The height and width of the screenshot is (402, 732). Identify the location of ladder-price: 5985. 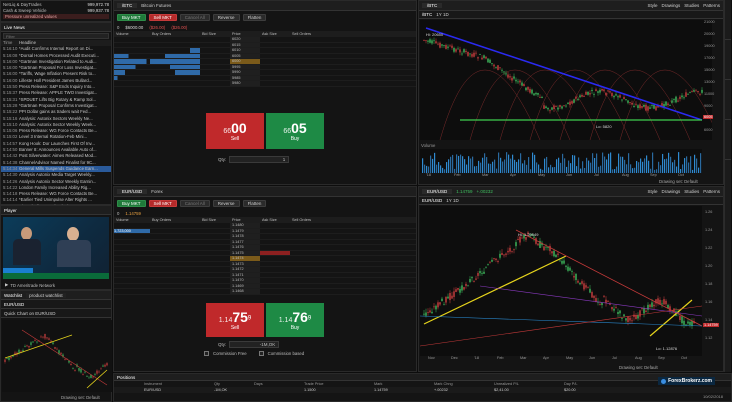
(245, 77).